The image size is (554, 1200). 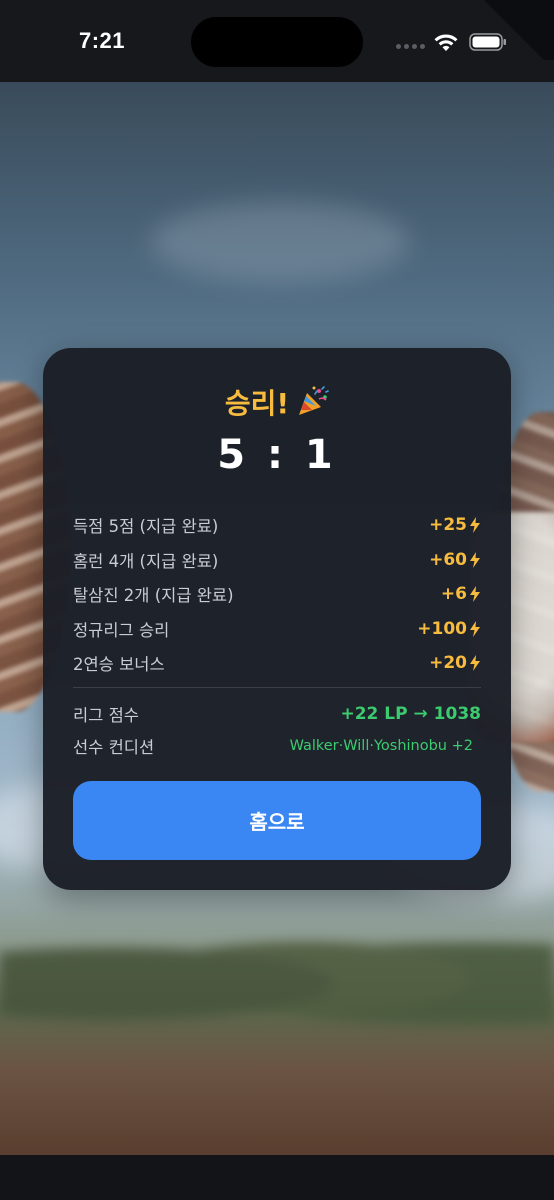 I want to click on tree-line, so click(x=277, y=972).